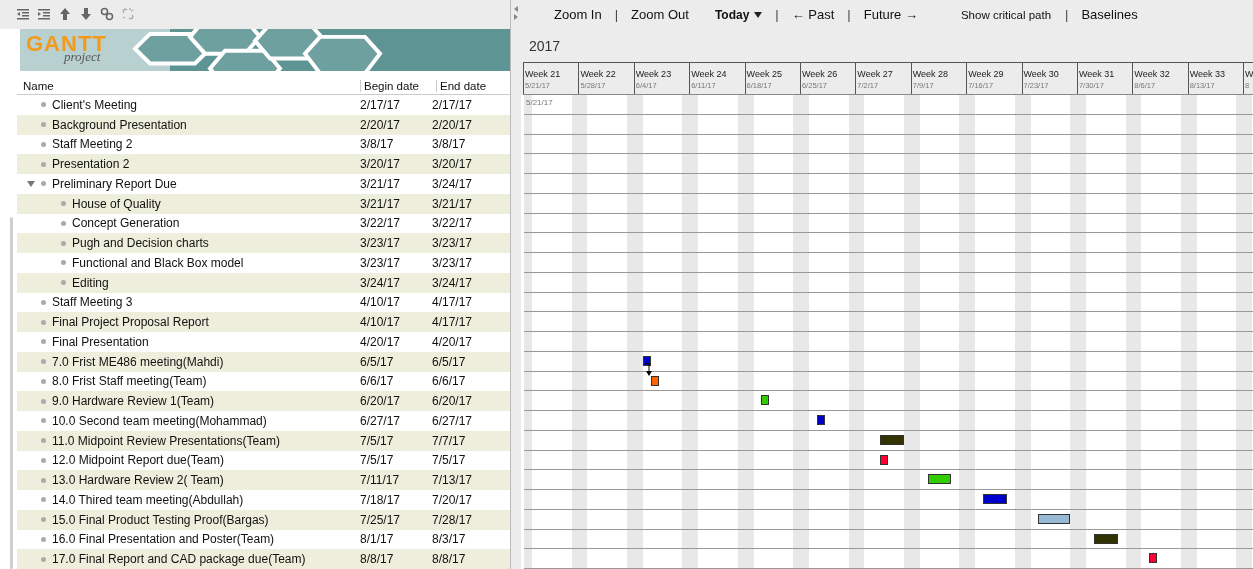 This screenshot has width=1253, height=569. Describe the element at coordinates (94, 104) in the screenshot. I see `task-name: Client's Meeting` at that location.